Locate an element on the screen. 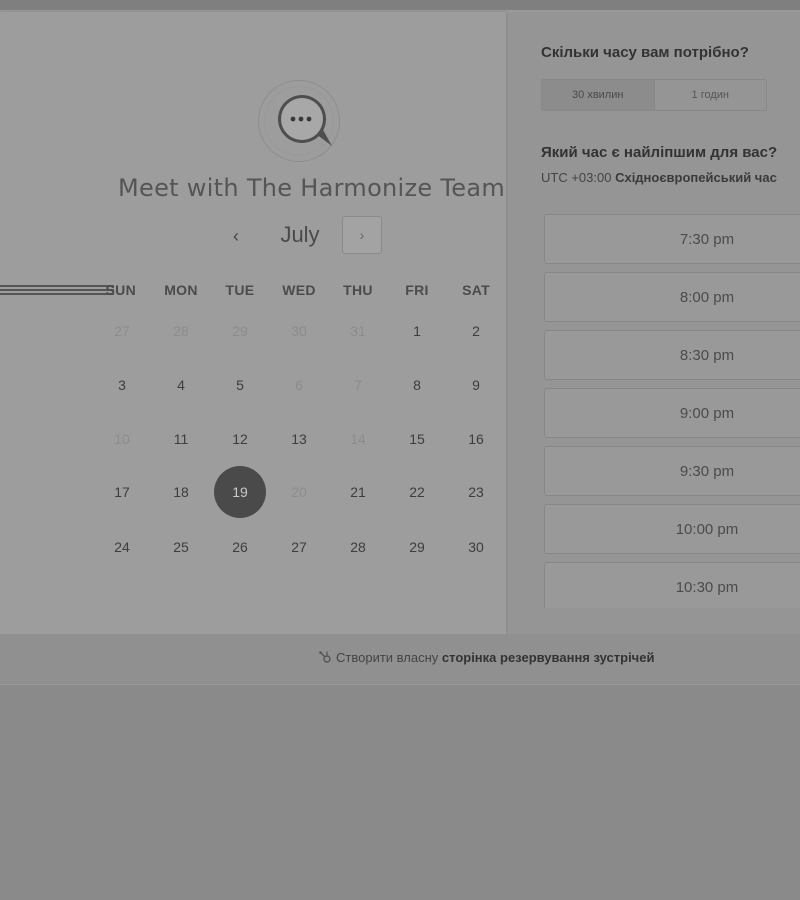  calendar-day: 31 is located at coordinates (358, 331).